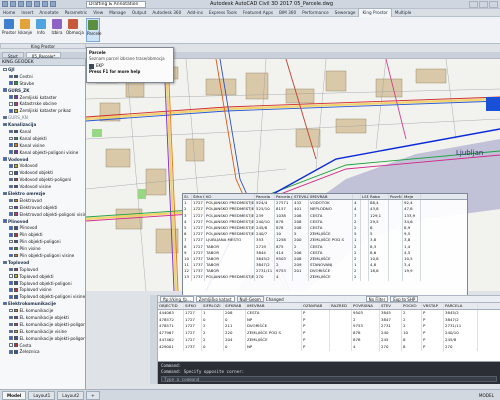 This screenshot has height=400, width=500. What do you see at coordinates (42, 290) in the screenshot?
I see `layer-item: Toplovod visine` at bounding box center [42, 290].